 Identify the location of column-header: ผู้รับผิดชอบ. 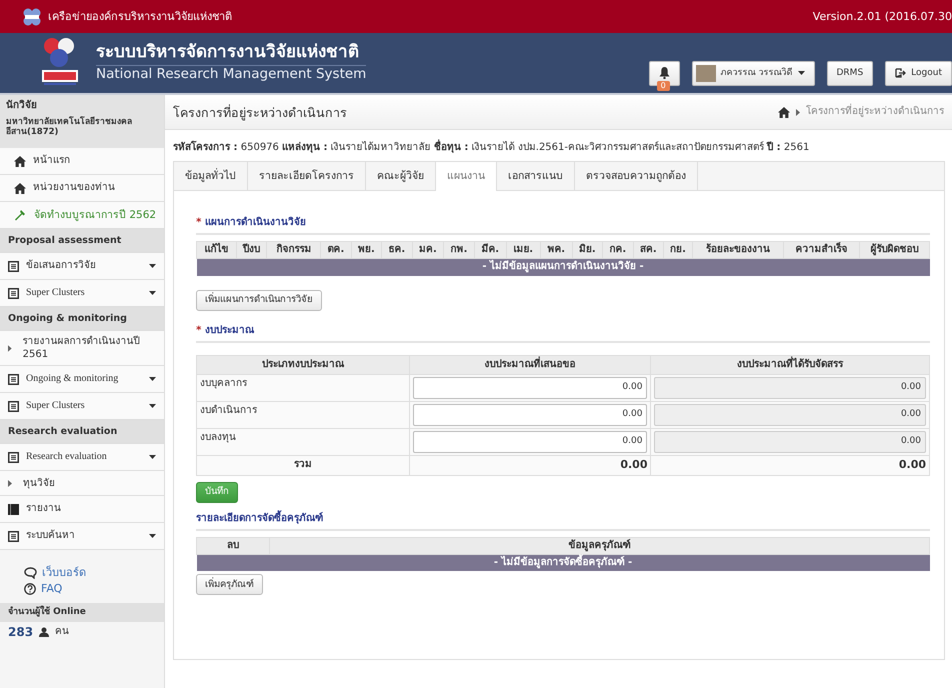
(894, 250).